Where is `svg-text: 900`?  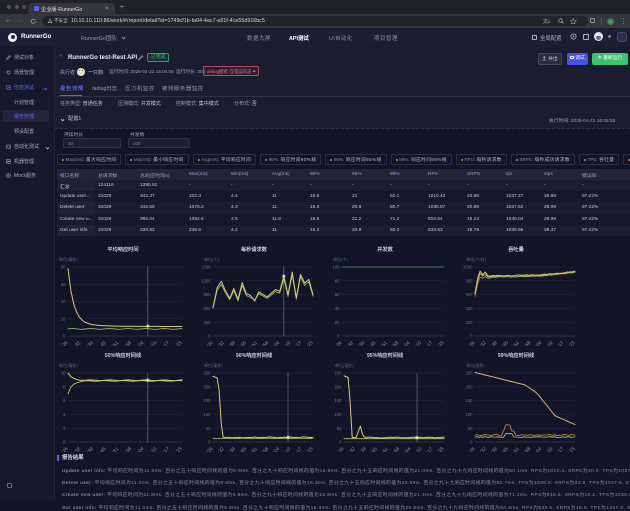
svg-text: 900 is located at coordinates (208, 294).